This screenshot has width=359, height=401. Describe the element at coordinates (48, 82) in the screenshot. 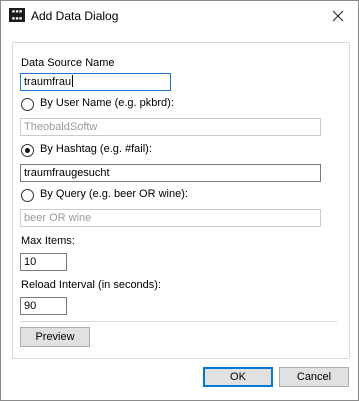

I see `data-source-name-value: traumfrau` at that location.